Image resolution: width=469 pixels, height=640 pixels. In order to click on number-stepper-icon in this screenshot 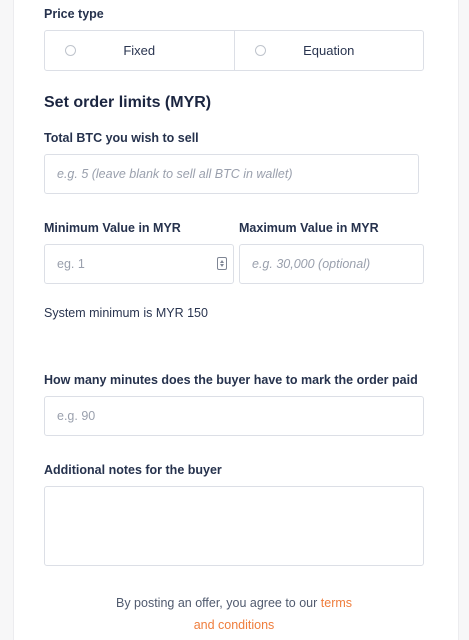, I will do `click(222, 263)`.